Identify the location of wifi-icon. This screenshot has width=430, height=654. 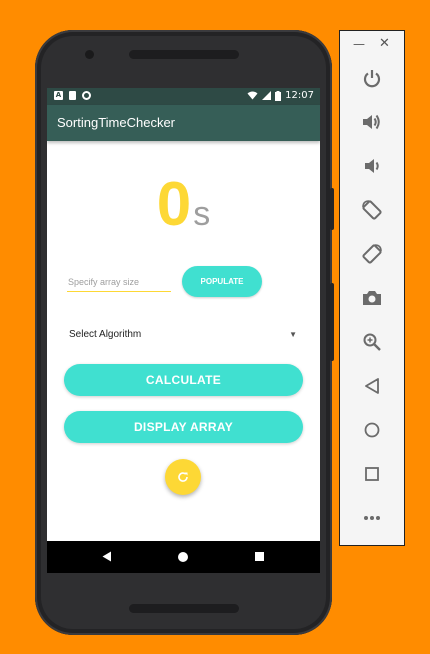
(252, 95).